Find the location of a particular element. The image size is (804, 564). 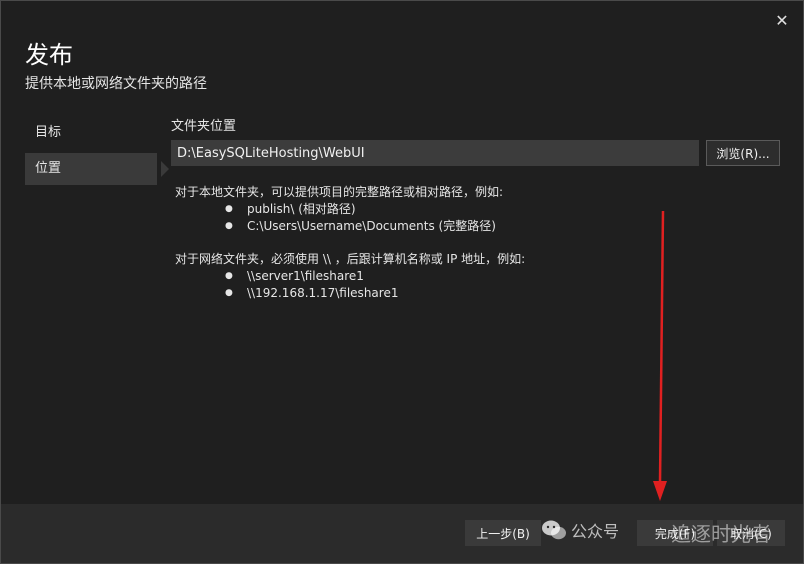

list-item: \\server1\fileshare1 is located at coordinates (479, 276).